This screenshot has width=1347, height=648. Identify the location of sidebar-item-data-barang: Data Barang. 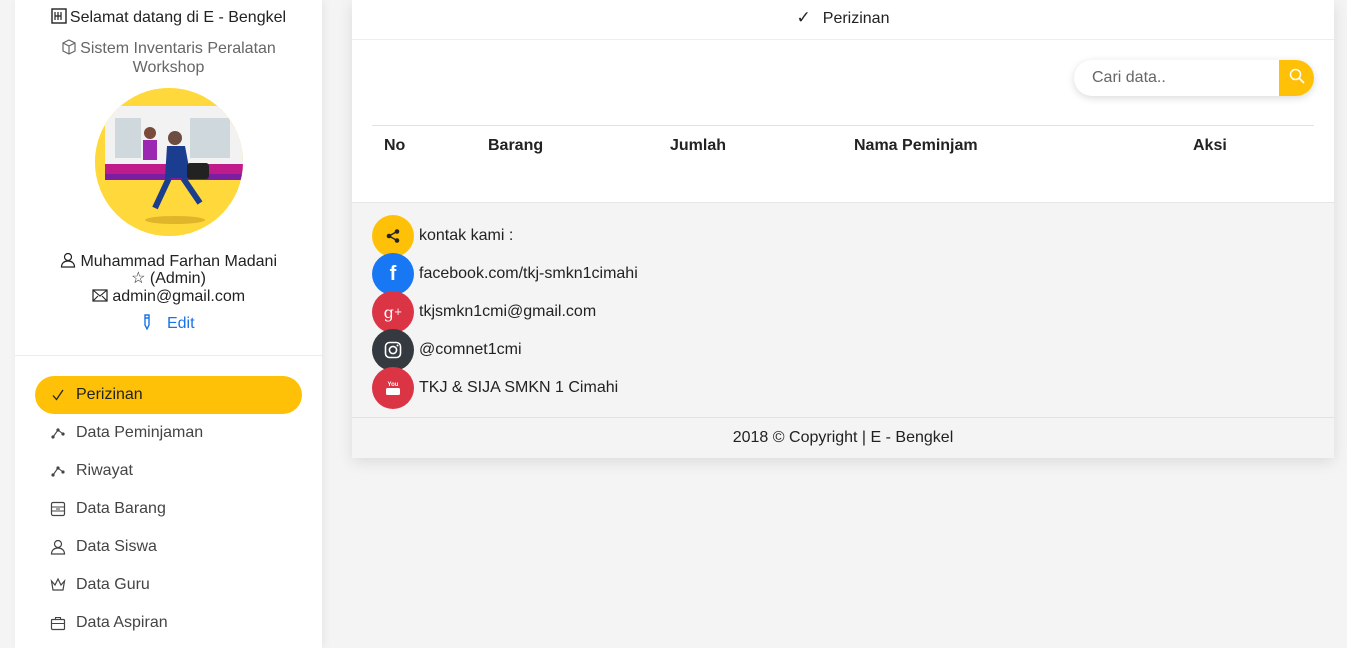
(168, 509).